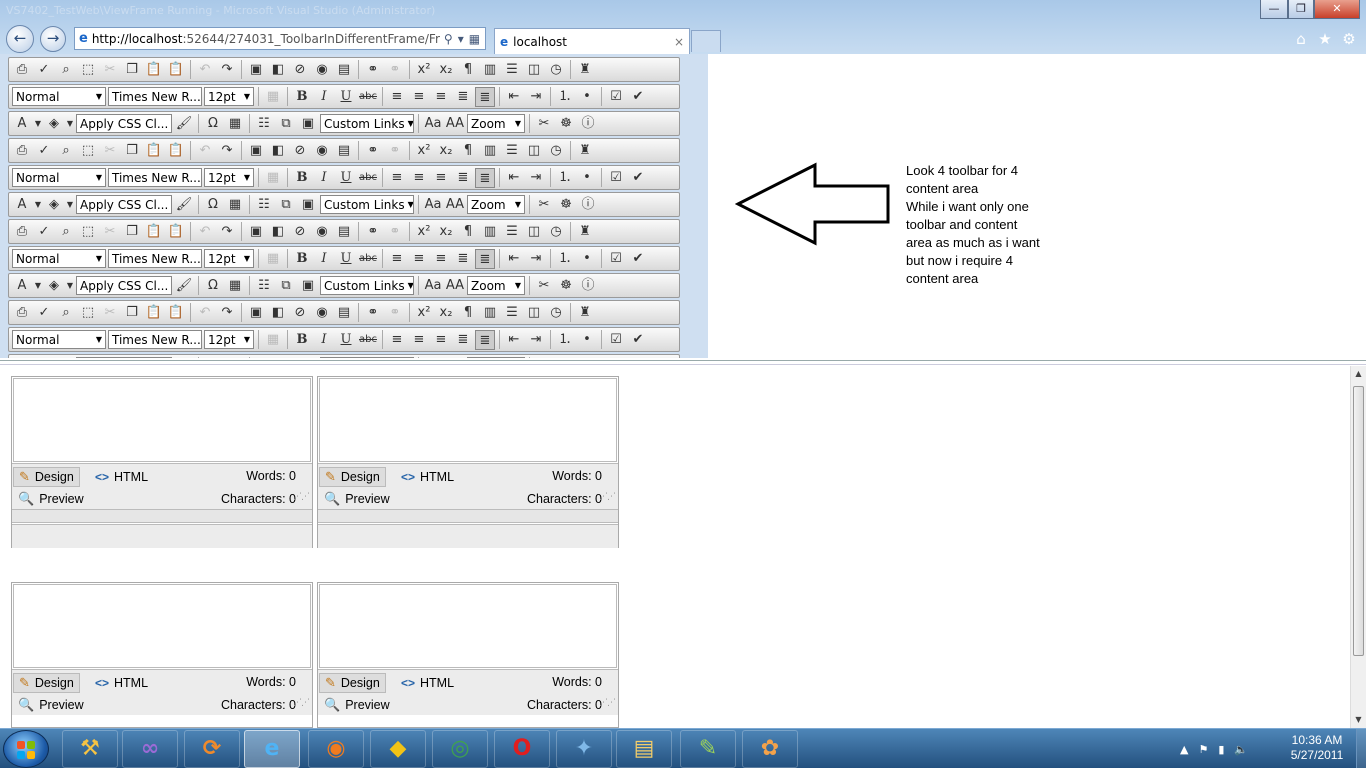 Image resolution: width=1366 pixels, height=768 pixels. What do you see at coordinates (514, 259) in the screenshot?
I see `outdent-icon: ⇤` at bounding box center [514, 259].